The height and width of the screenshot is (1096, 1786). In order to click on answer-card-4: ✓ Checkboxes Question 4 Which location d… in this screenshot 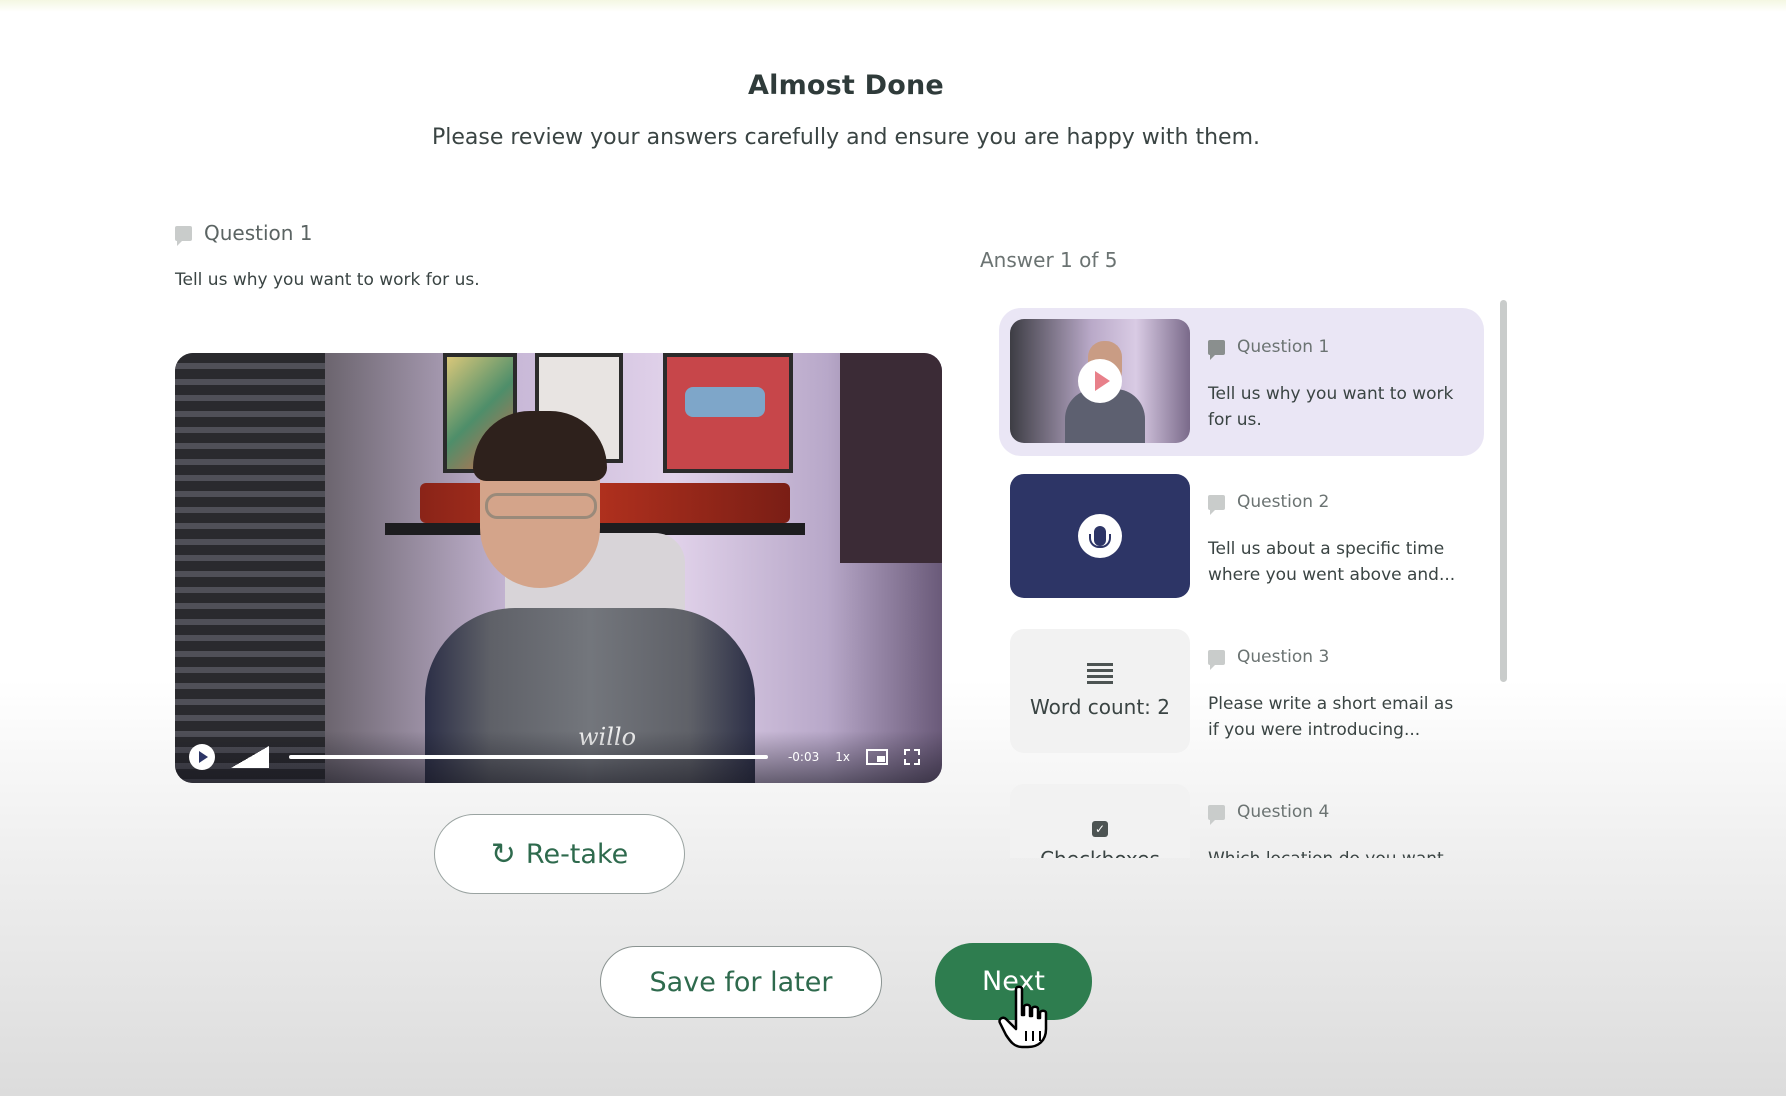, I will do `click(1241, 815)`.